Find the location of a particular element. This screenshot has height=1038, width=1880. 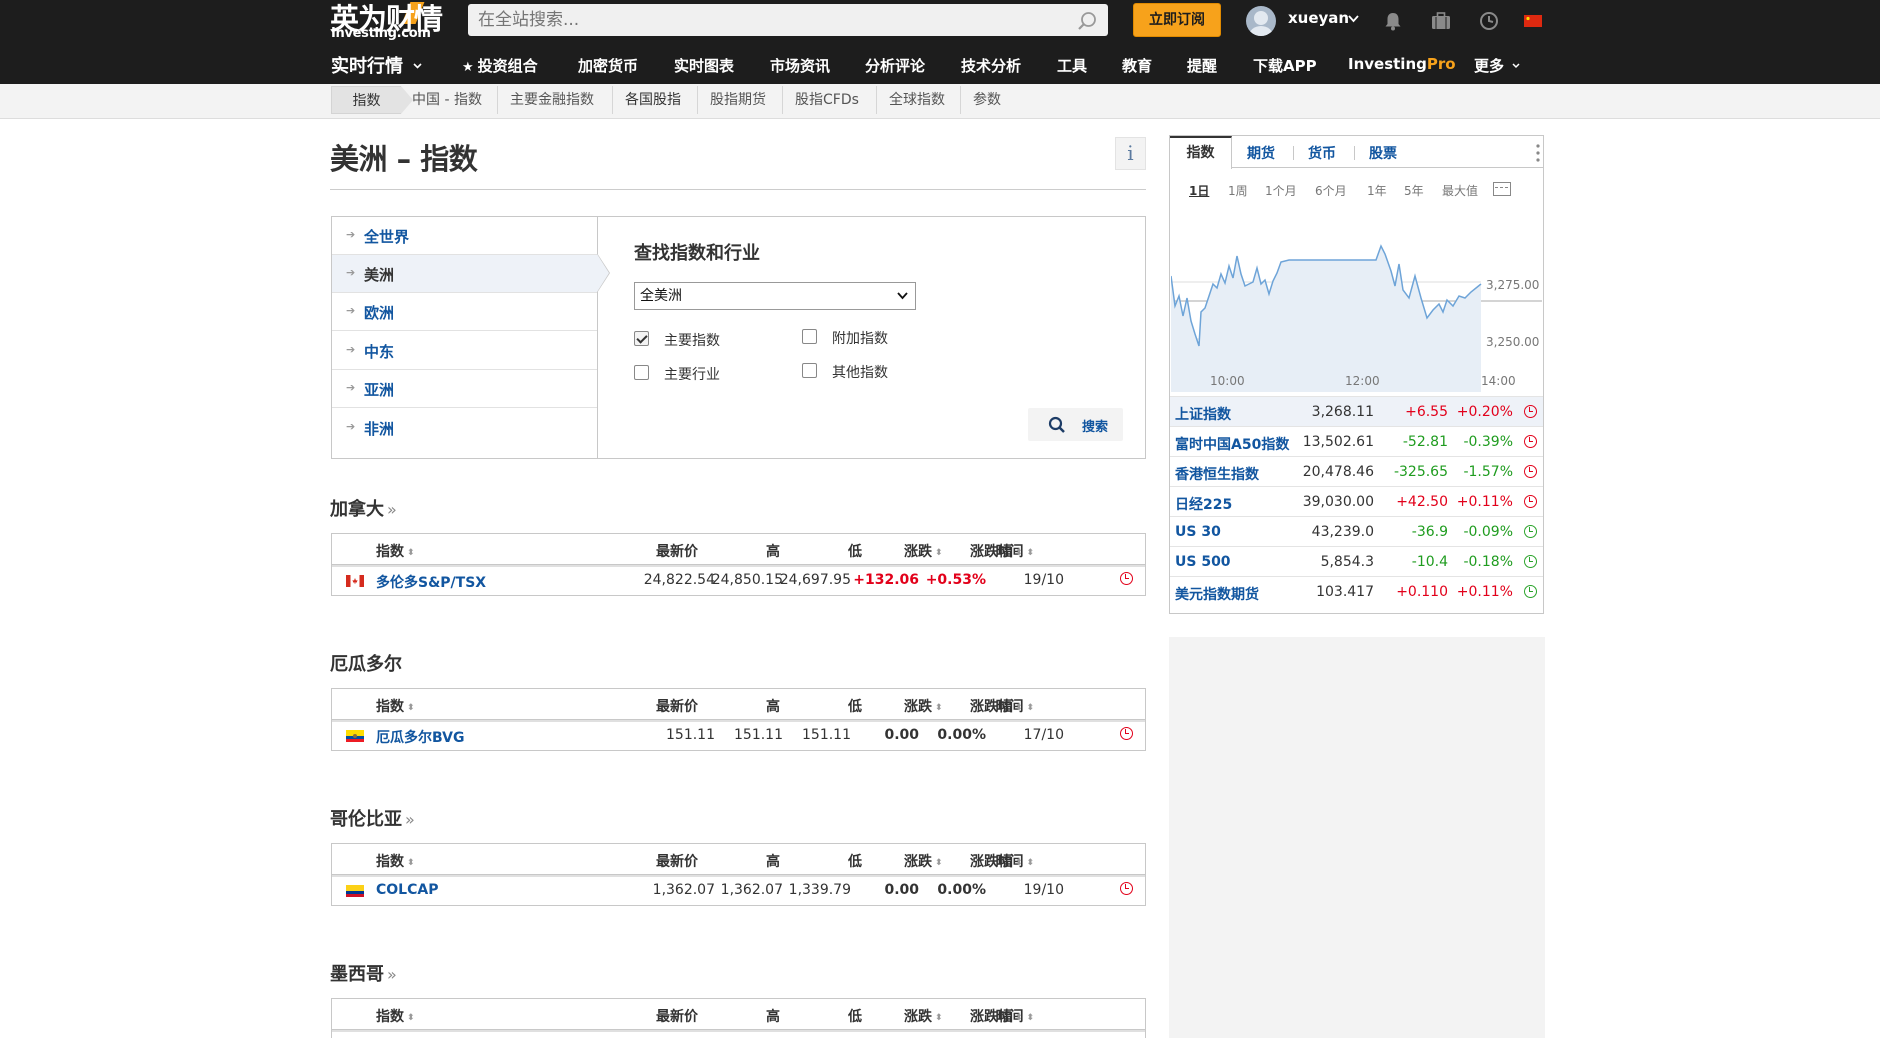

site-logo: 英为财情 Investing.com is located at coordinates (392, 21).